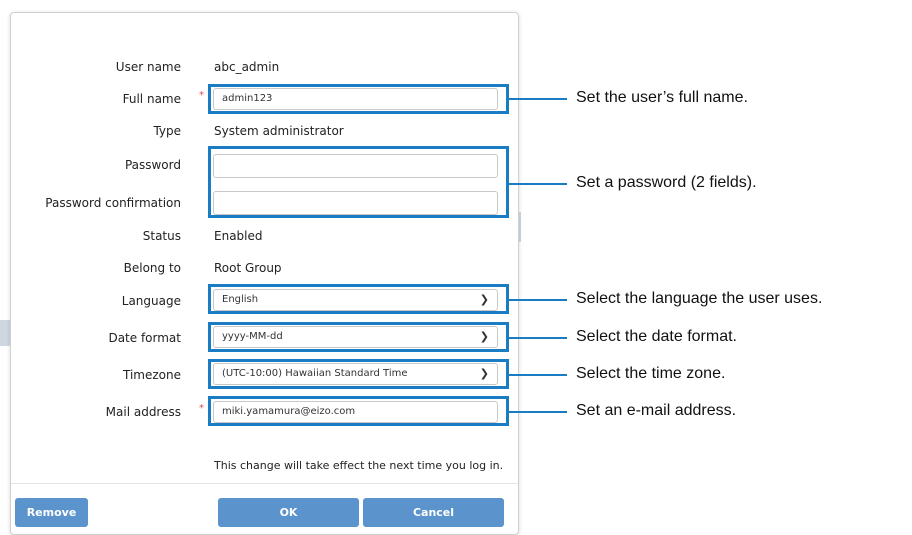 This screenshot has height=535, width=912. Describe the element at coordinates (656, 336) in the screenshot. I see `date-format-note: Select the date format.` at that location.